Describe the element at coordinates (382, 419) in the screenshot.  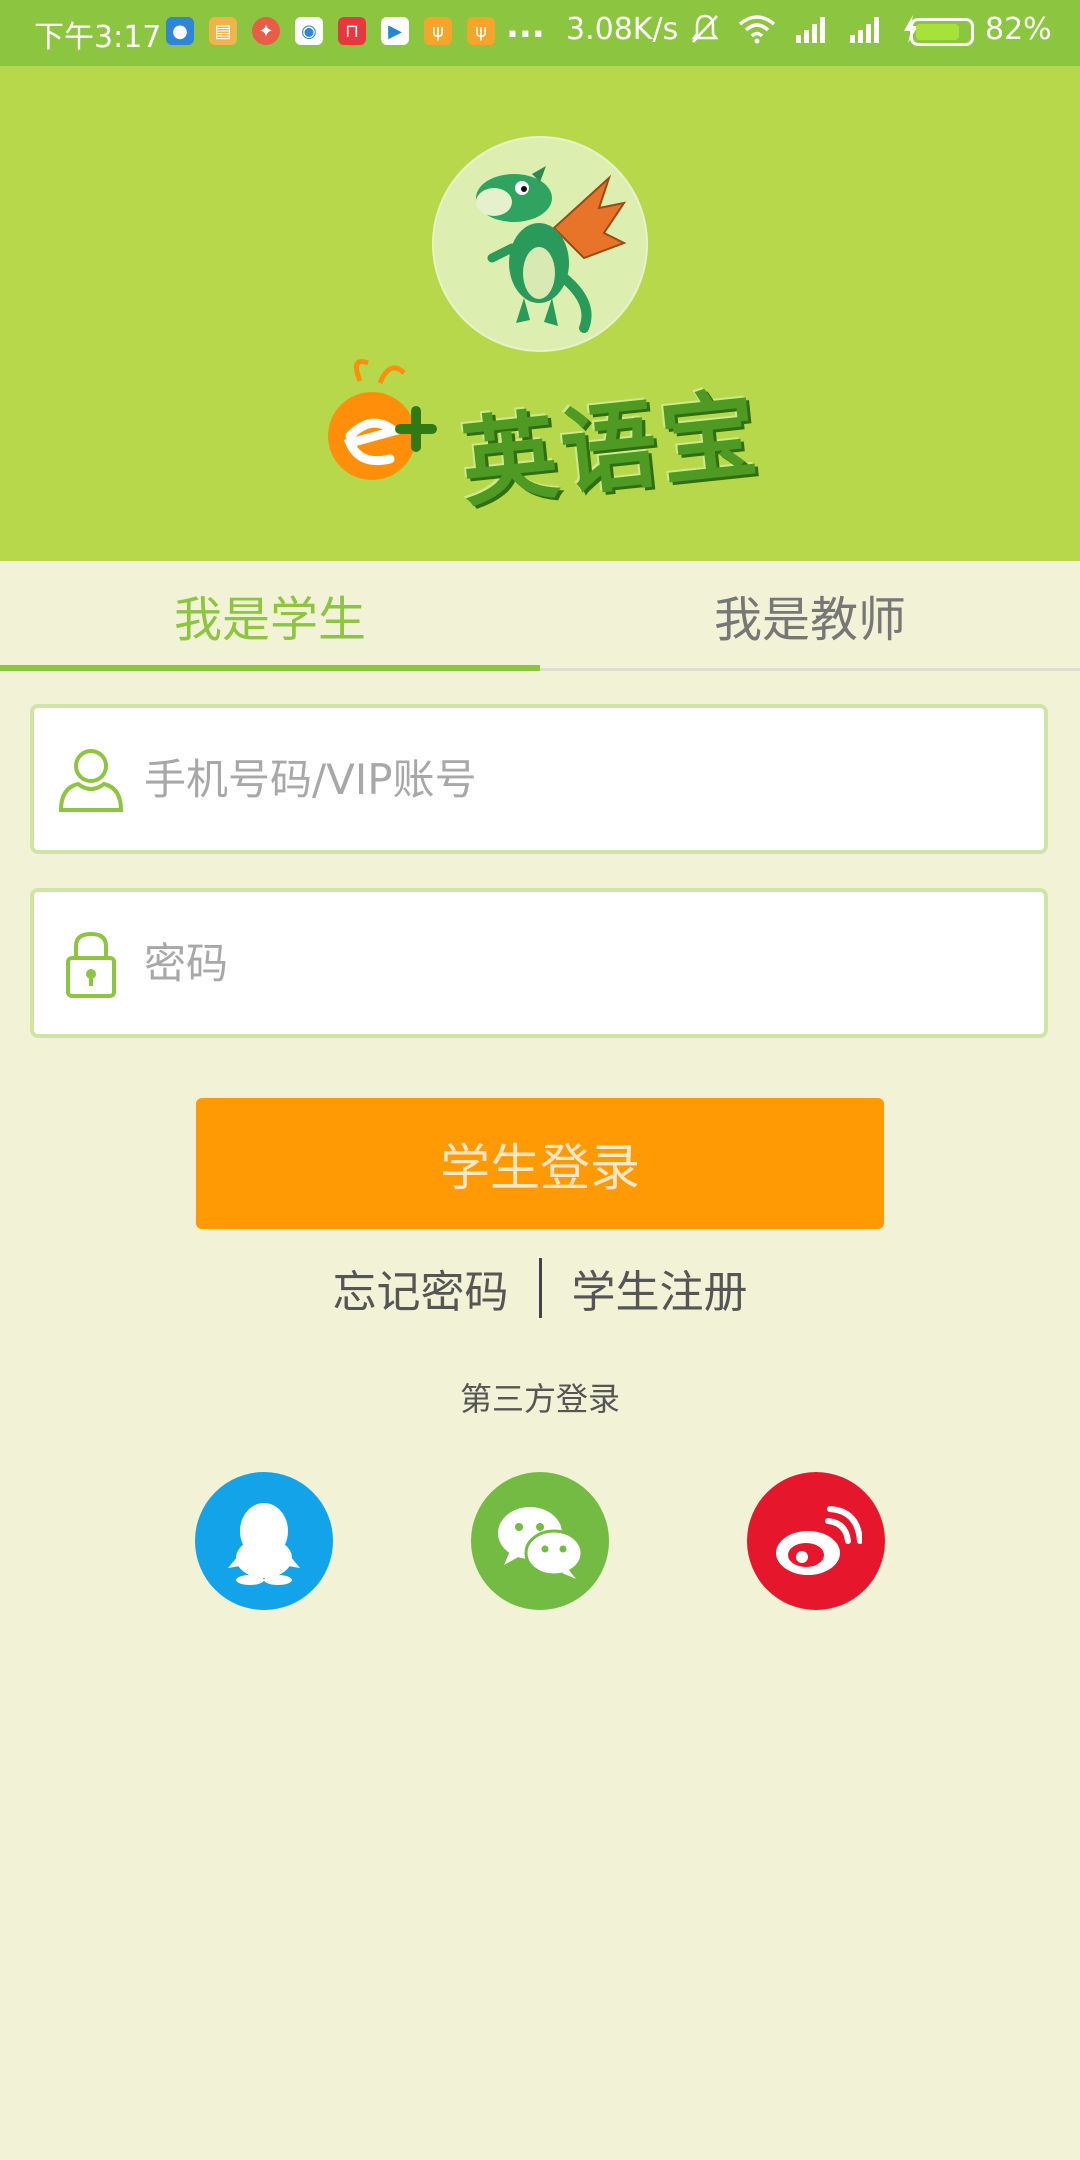
I see `e-plus-logo-icon` at that location.